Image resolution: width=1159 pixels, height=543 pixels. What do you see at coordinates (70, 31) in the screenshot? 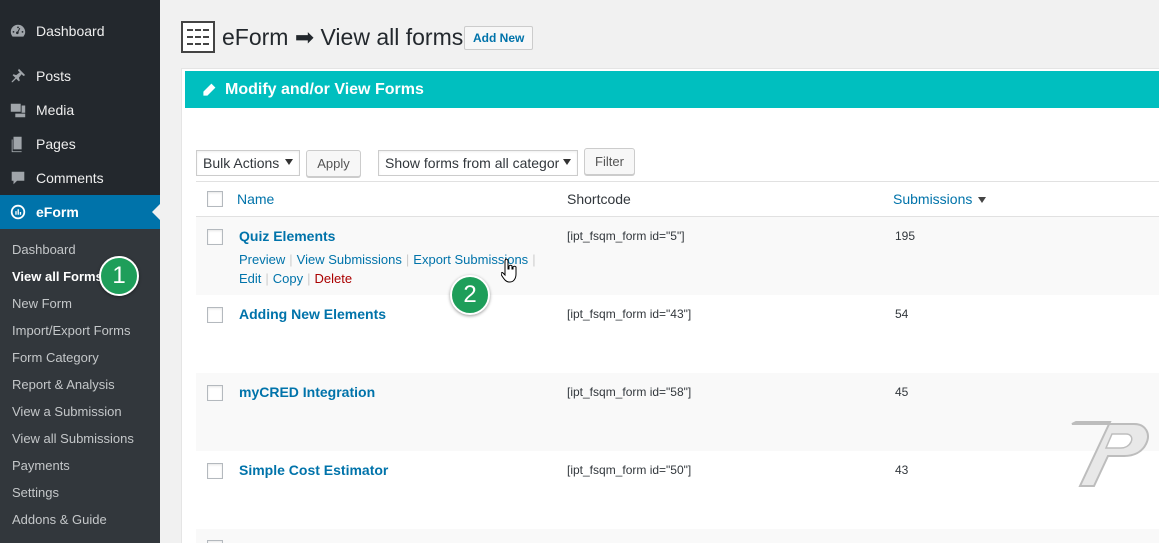
I see `menu-label: Dashboard` at bounding box center [70, 31].